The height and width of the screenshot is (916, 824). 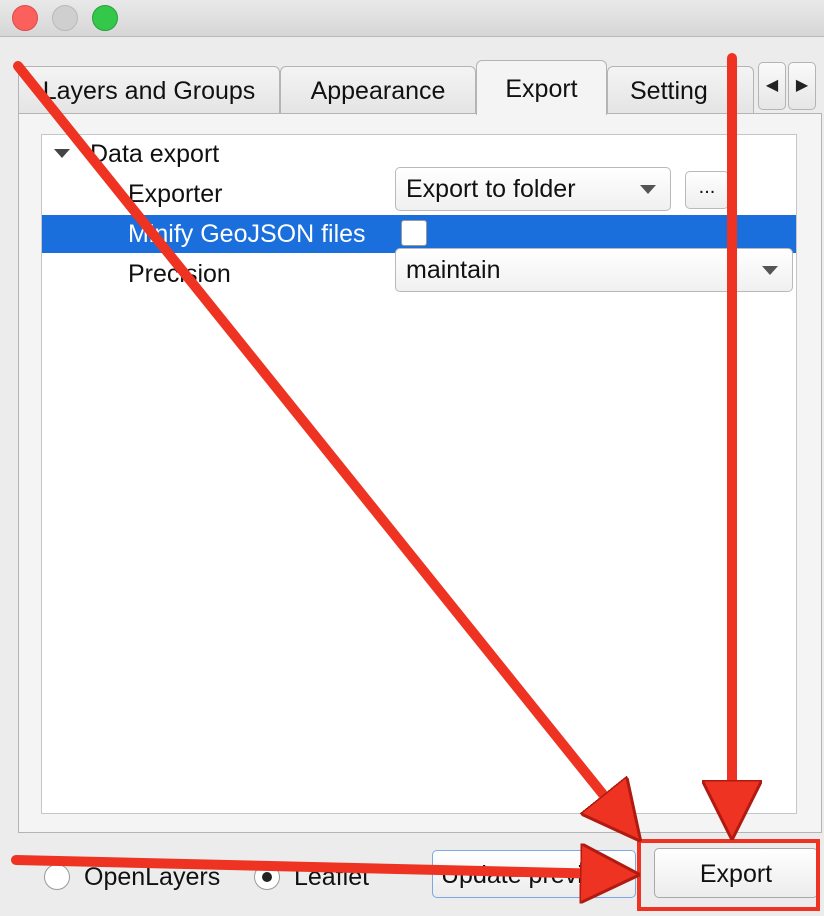 What do you see at coordinates (149, 90) in the screenshot?
I see `tab-layers-and-groups: Layers and Groups` at bounding box center [149, 90].